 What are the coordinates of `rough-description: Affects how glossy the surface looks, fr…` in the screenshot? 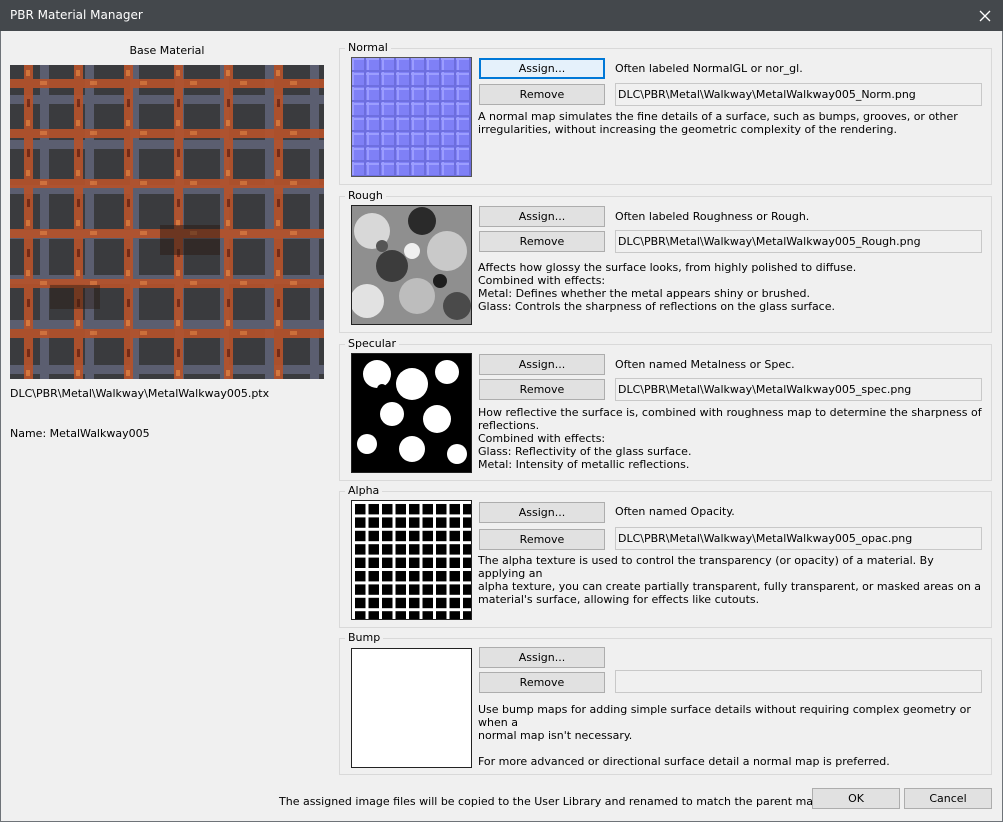 It's located at (667, 287).